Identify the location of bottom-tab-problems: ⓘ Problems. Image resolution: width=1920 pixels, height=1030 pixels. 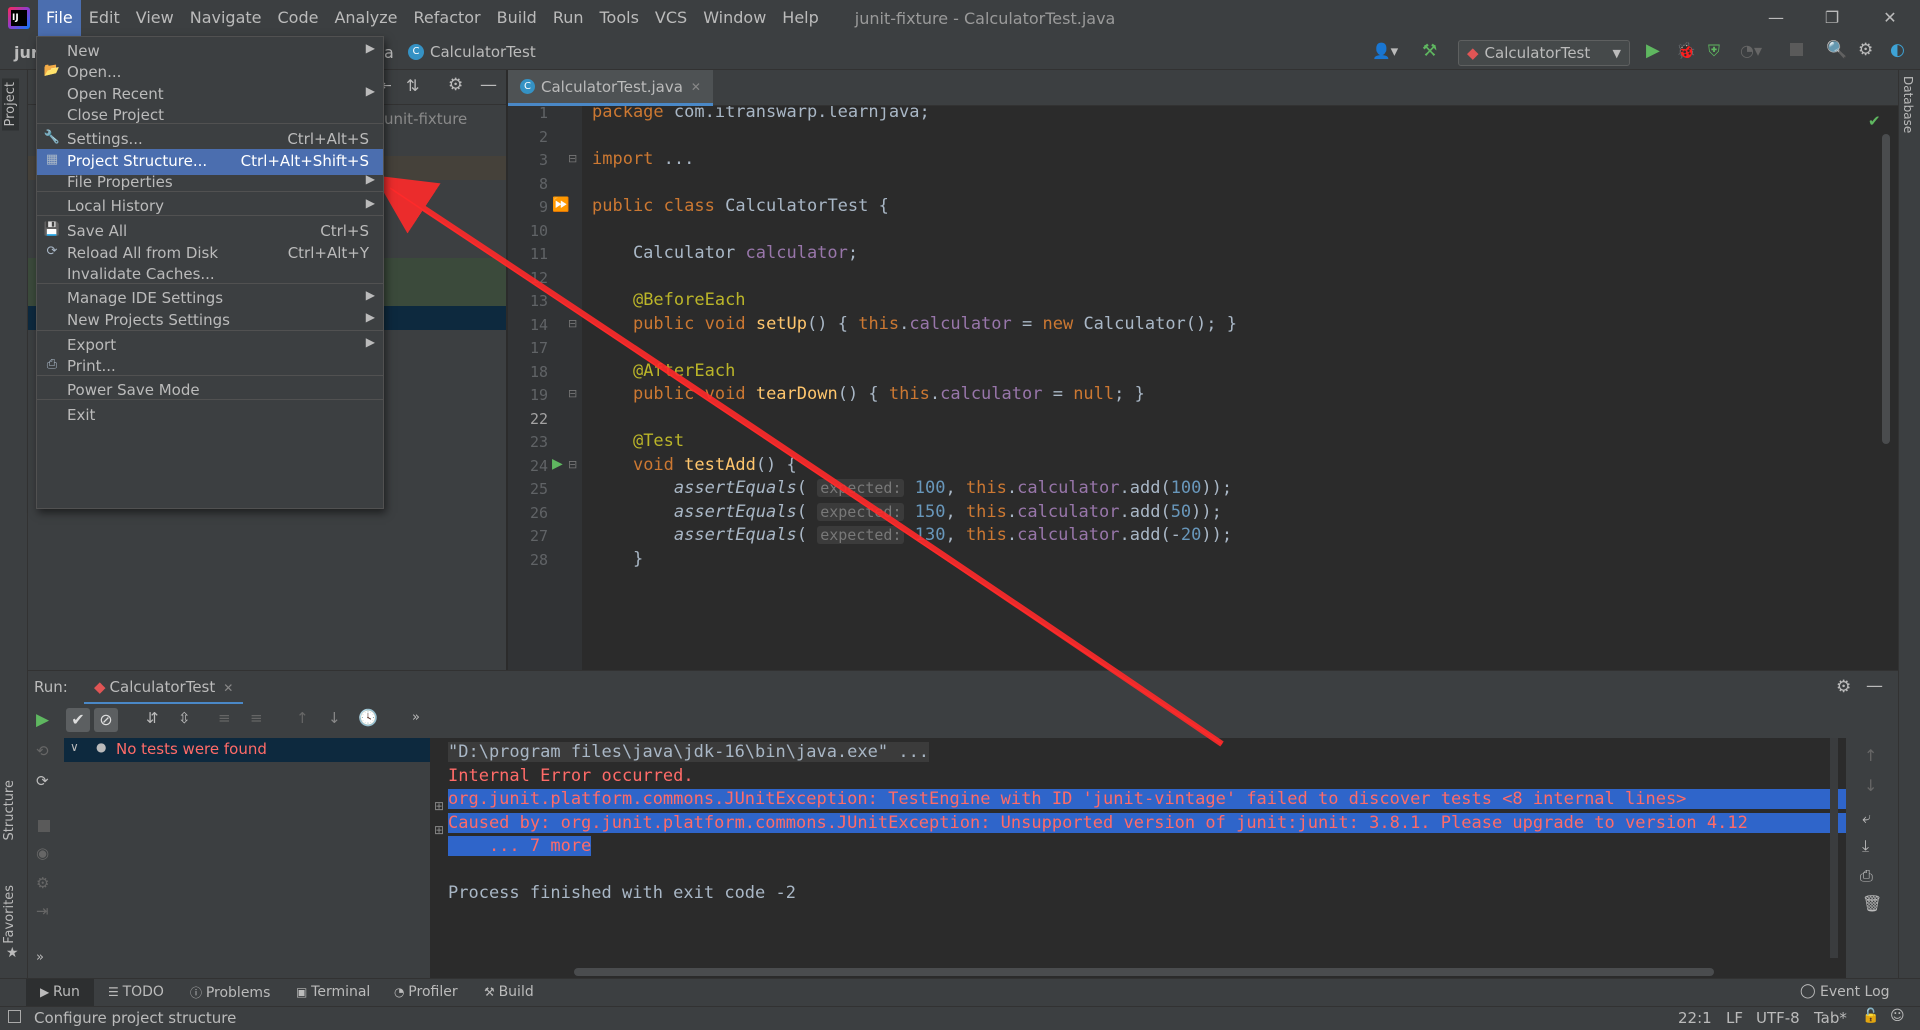
(230, 992).